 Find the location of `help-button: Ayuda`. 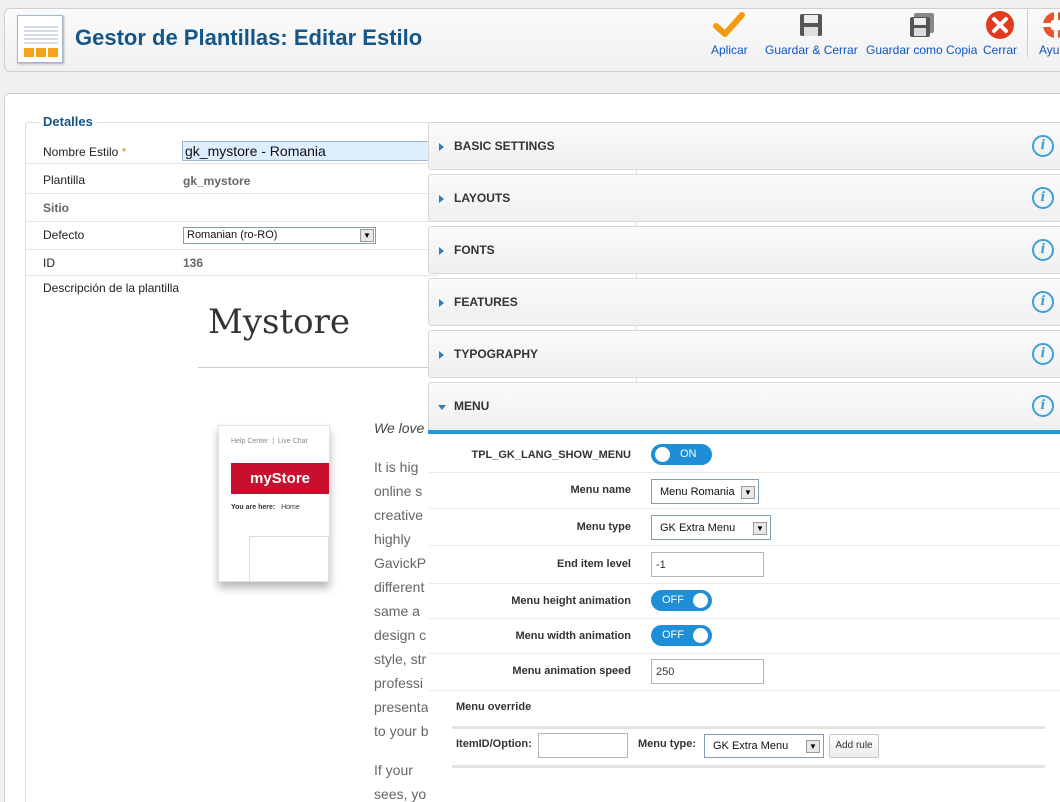

help-button: Ayuda is located at coordinates (1043, 33).